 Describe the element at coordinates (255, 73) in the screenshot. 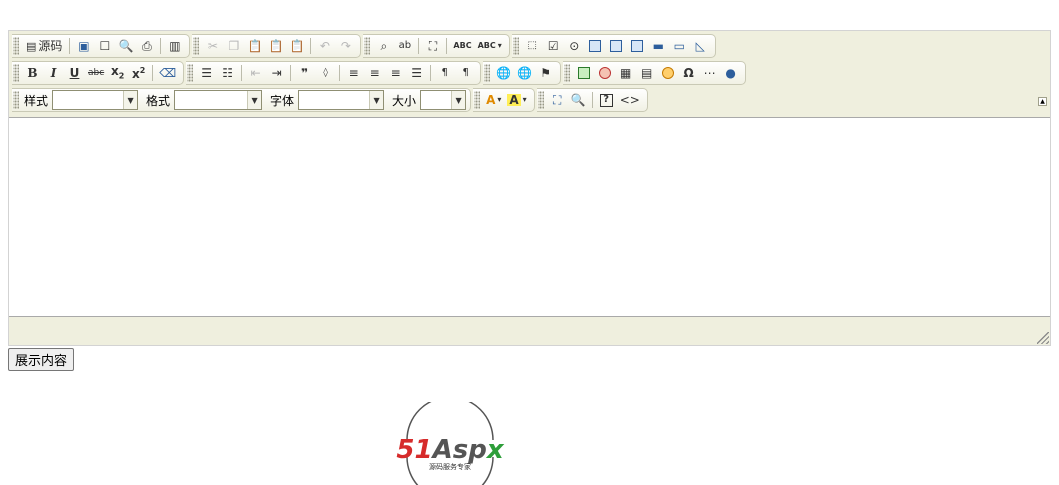

I see `outdent-button: ⇤` at that location.